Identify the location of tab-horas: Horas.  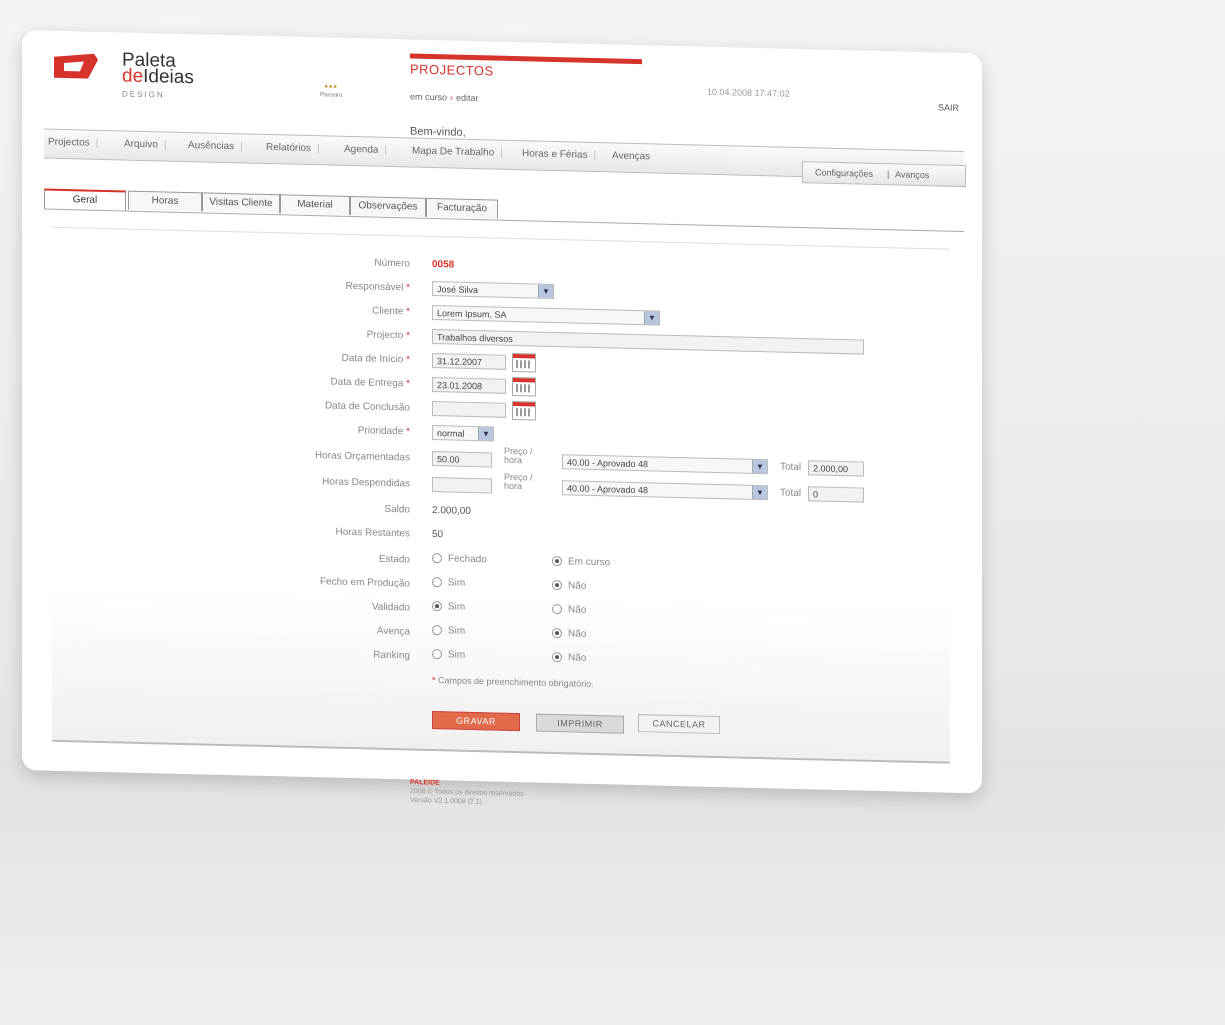
(165, 201).